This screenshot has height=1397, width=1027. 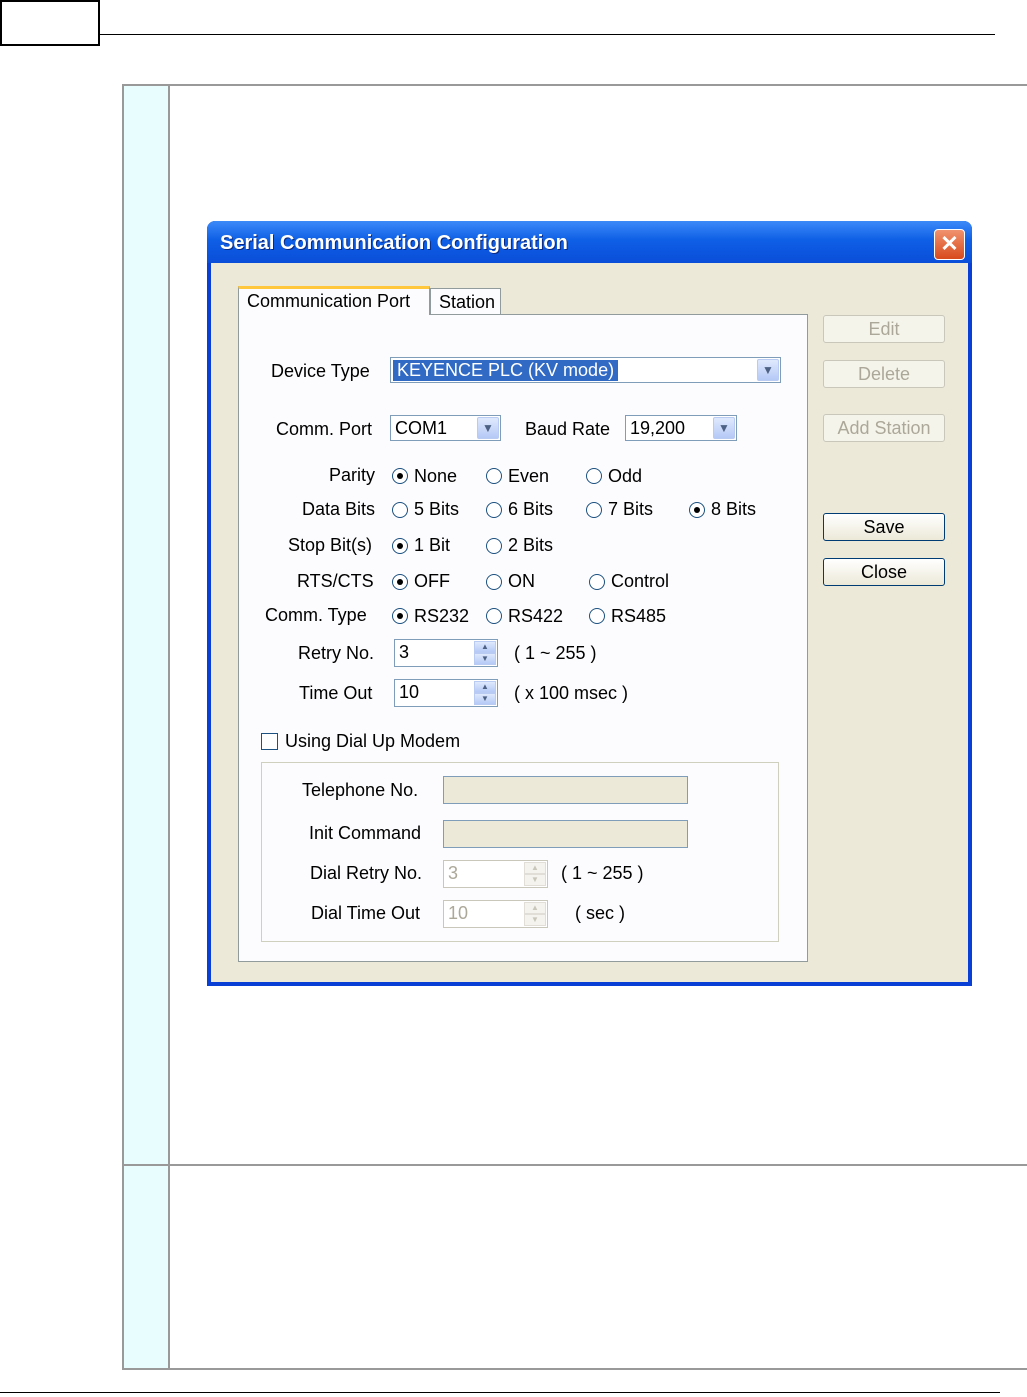 I want to click on radio-data-bits-6-label: 6 Bits, so click(x=531, y=509).